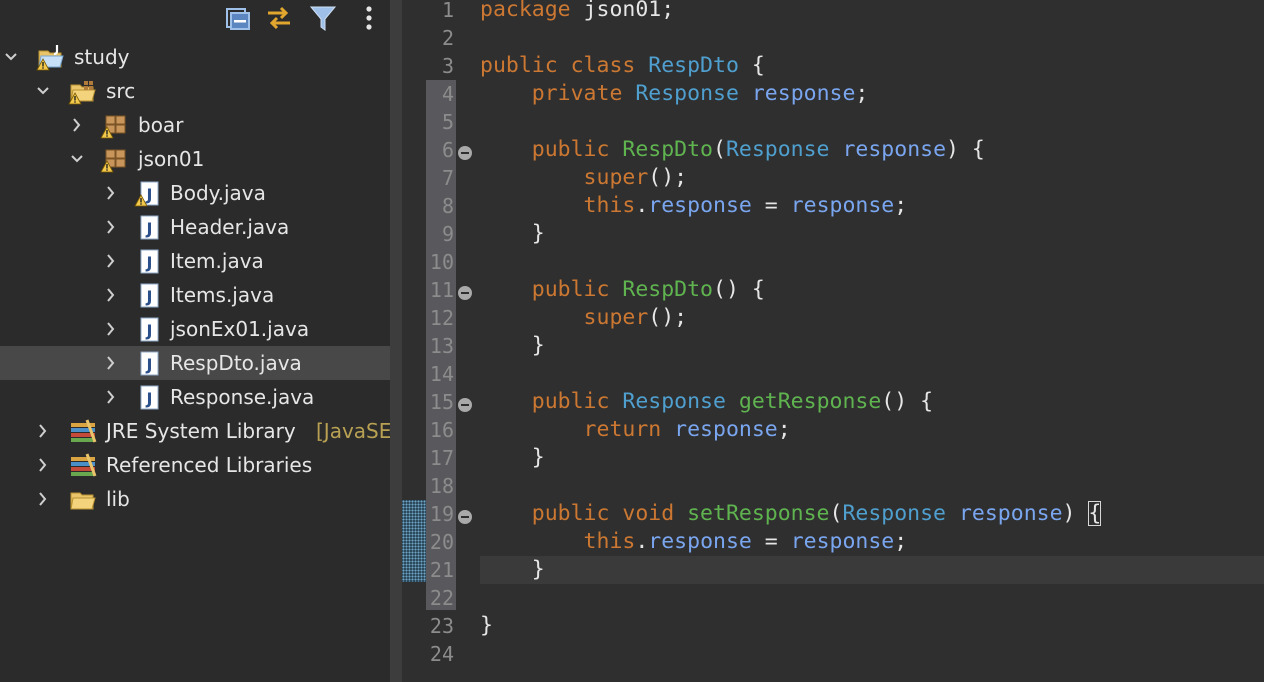 Image resolution: width=1264 pixels, height=682 pixels. What do you see at coordinates (50, 58) in the screenshot?
I see `java-project-icon` at bounding box center [50, 58].